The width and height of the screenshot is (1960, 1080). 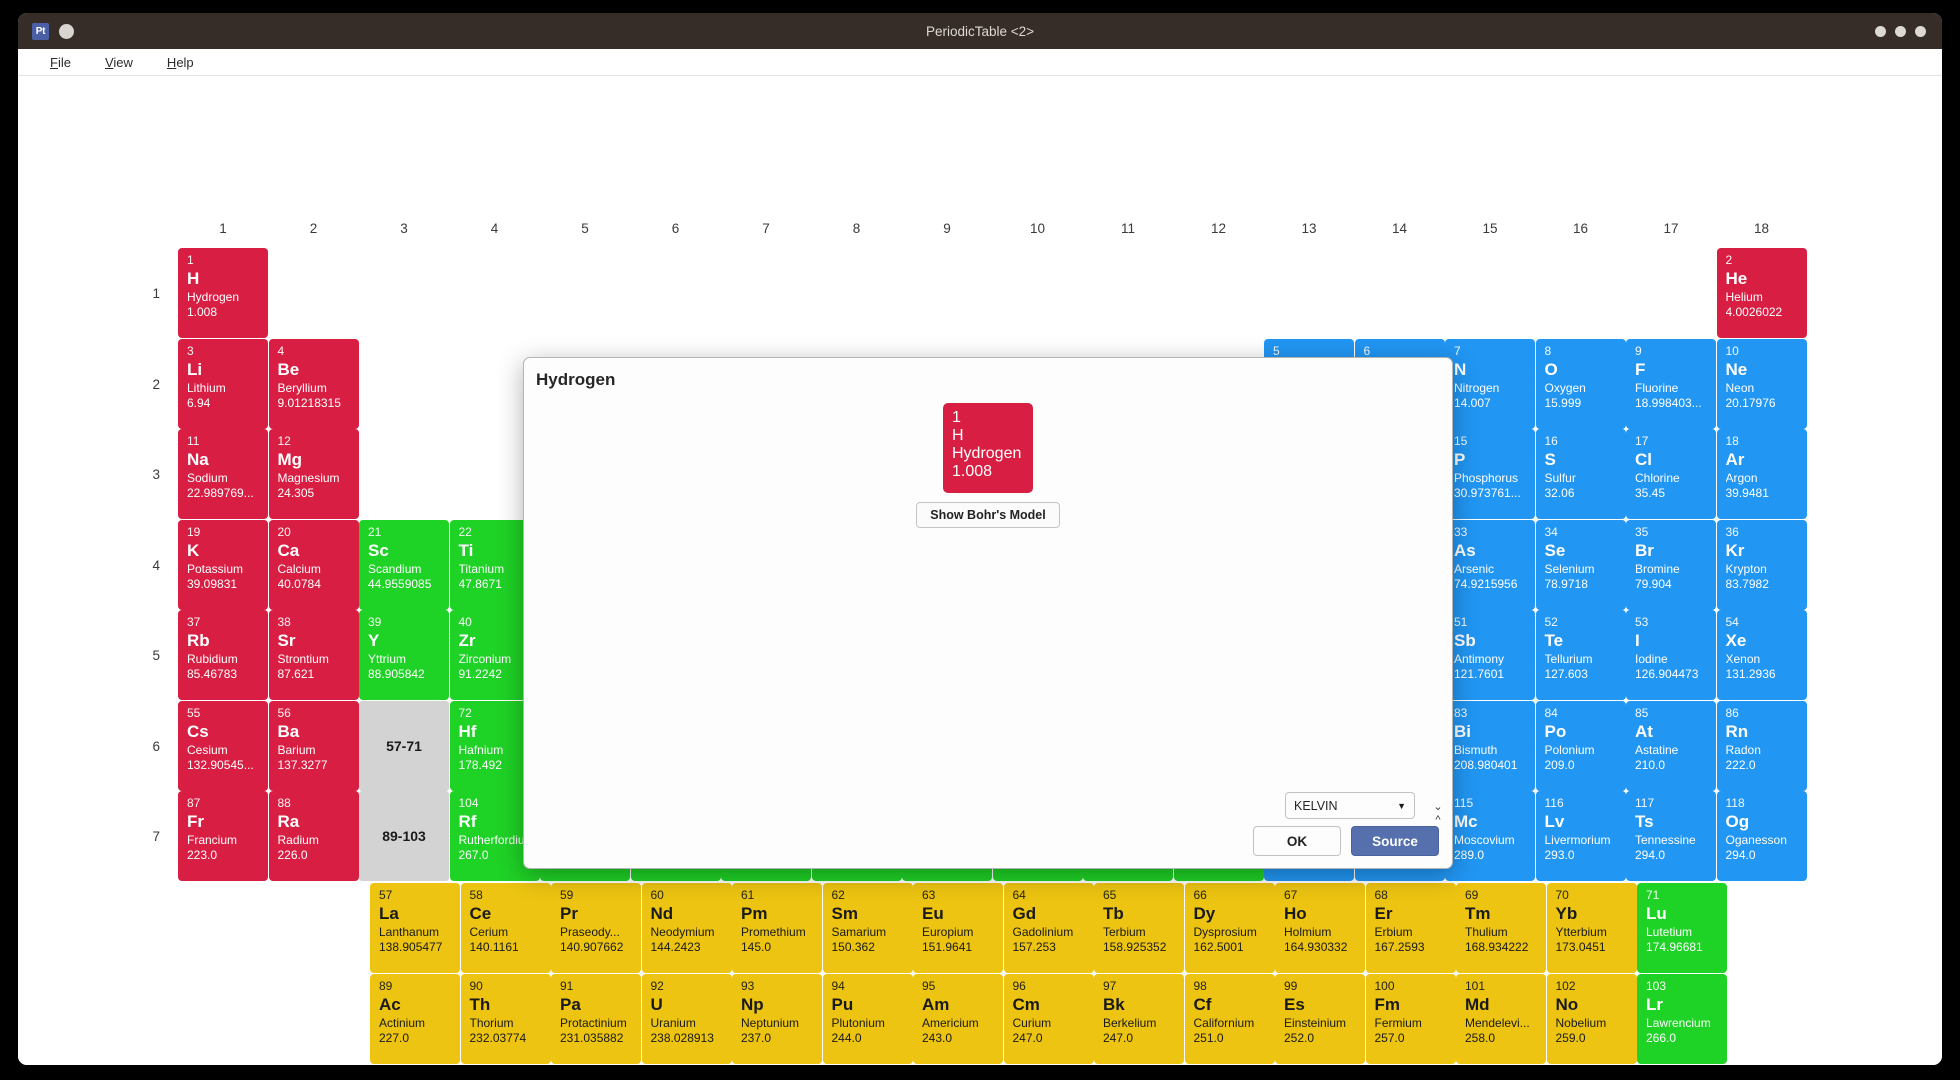 I want to click on element-name: Plutonium, so click(x=858, y=1022).